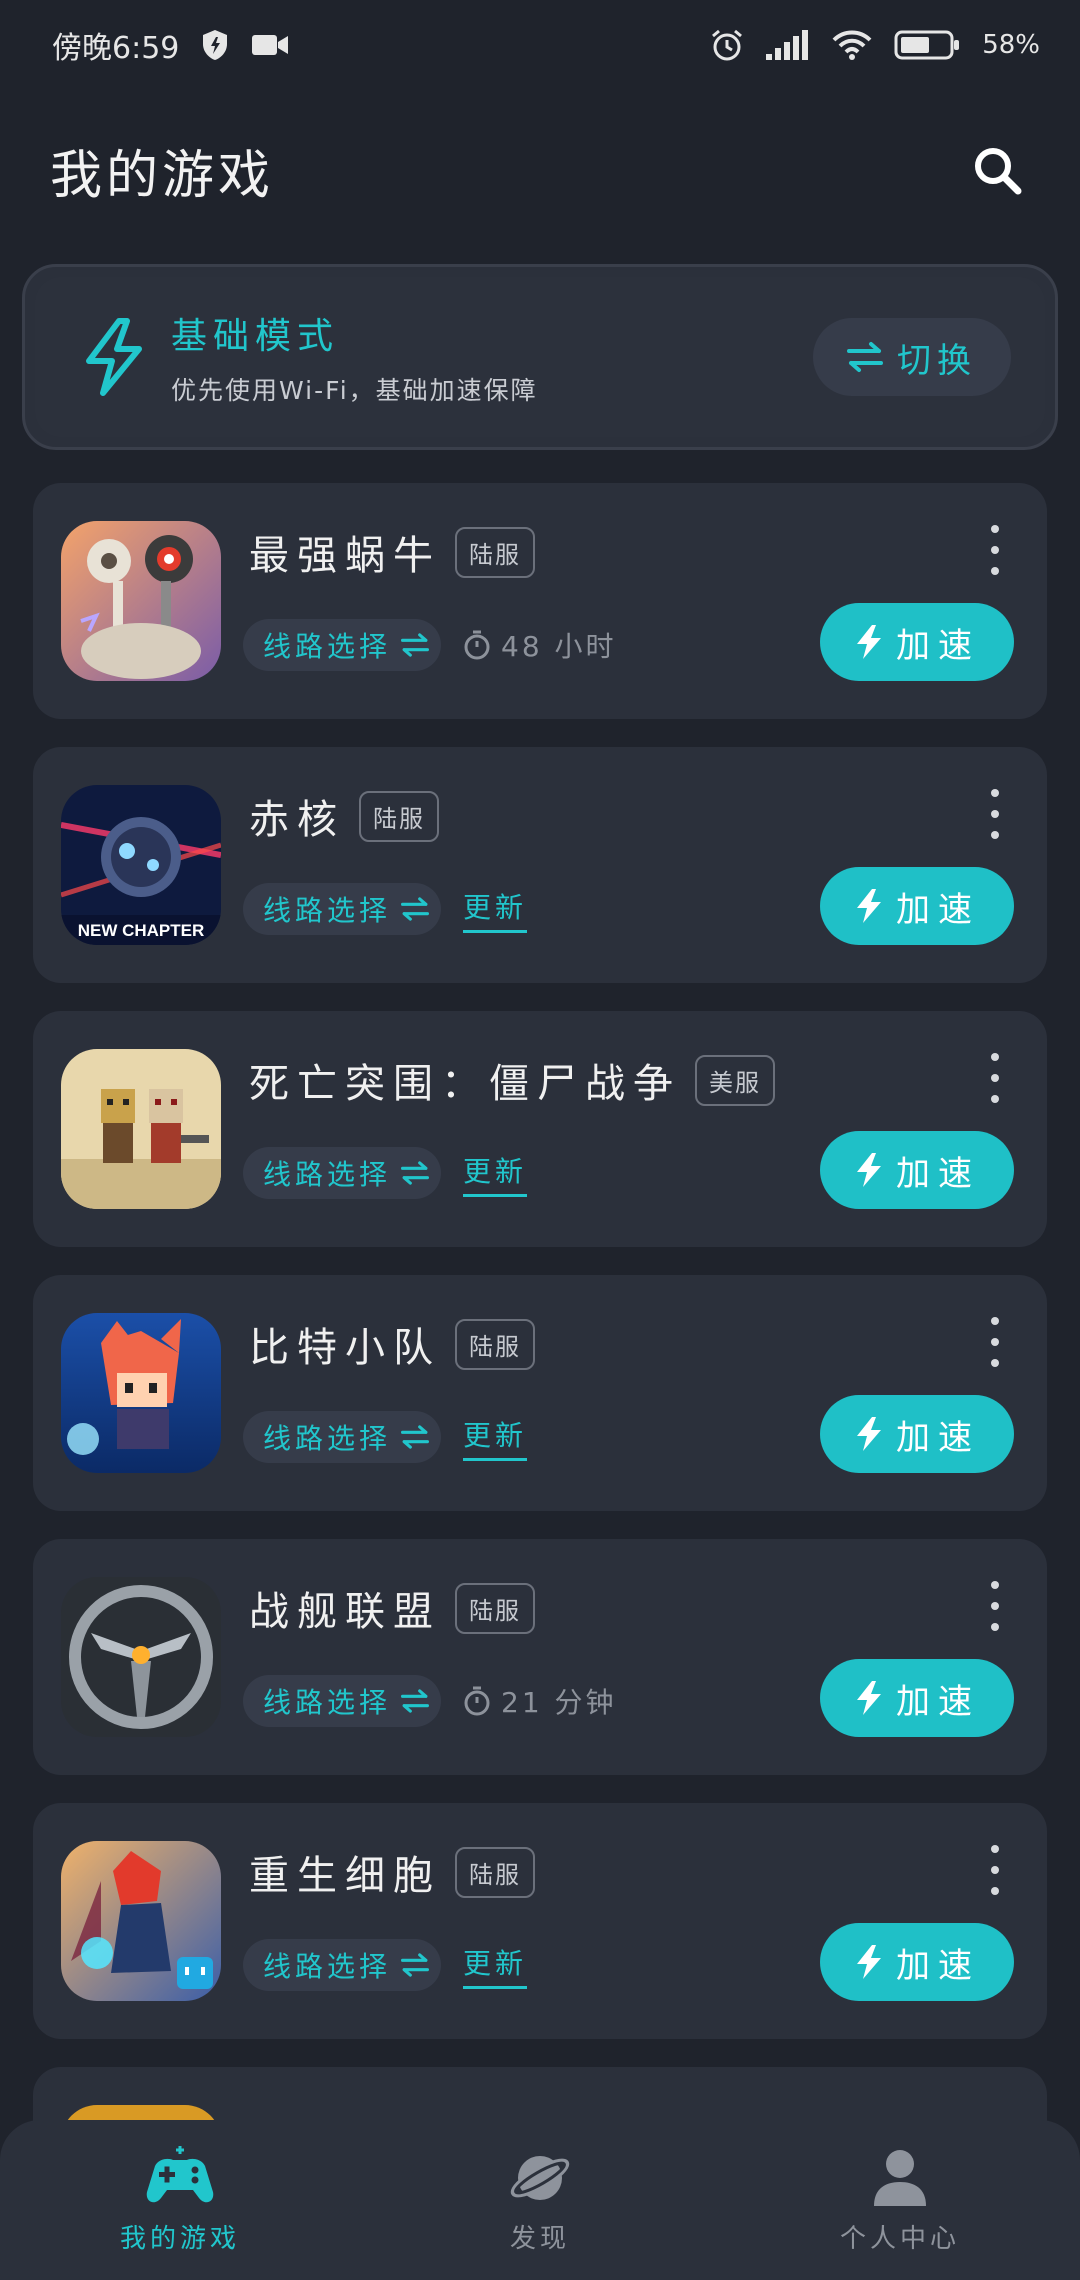 This screenshot has height=2280, width=1080. Describe the element at coordinates (179, 2238) in the screenshot. I see `nav-label: 我的游戏` at that location.